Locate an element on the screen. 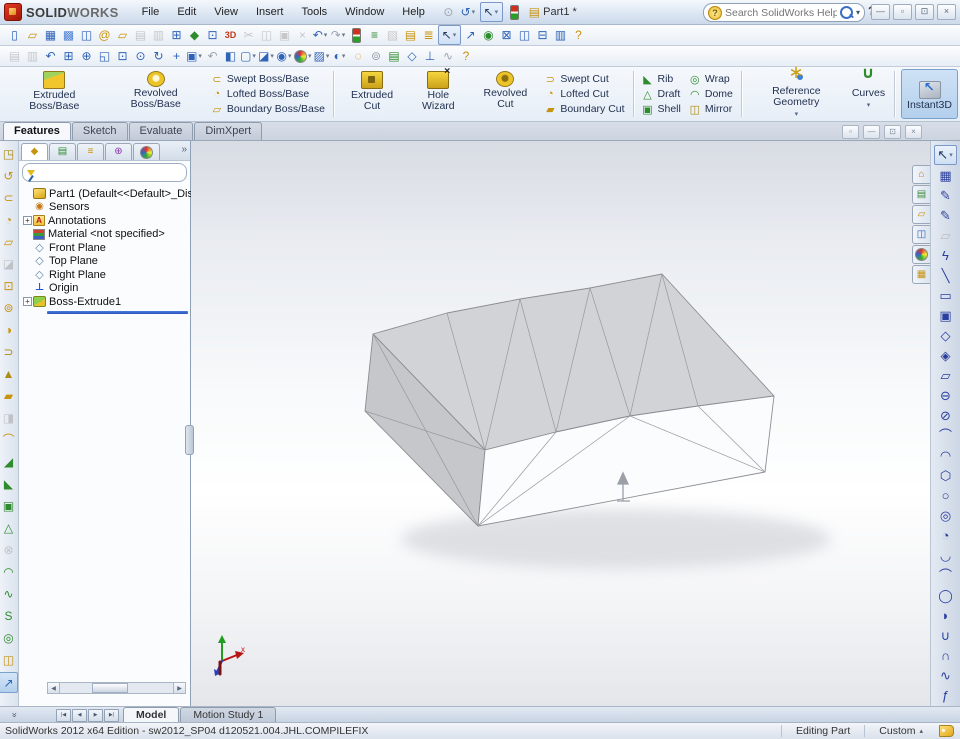  parabola: ∪ is located at coordinates (945, 636).